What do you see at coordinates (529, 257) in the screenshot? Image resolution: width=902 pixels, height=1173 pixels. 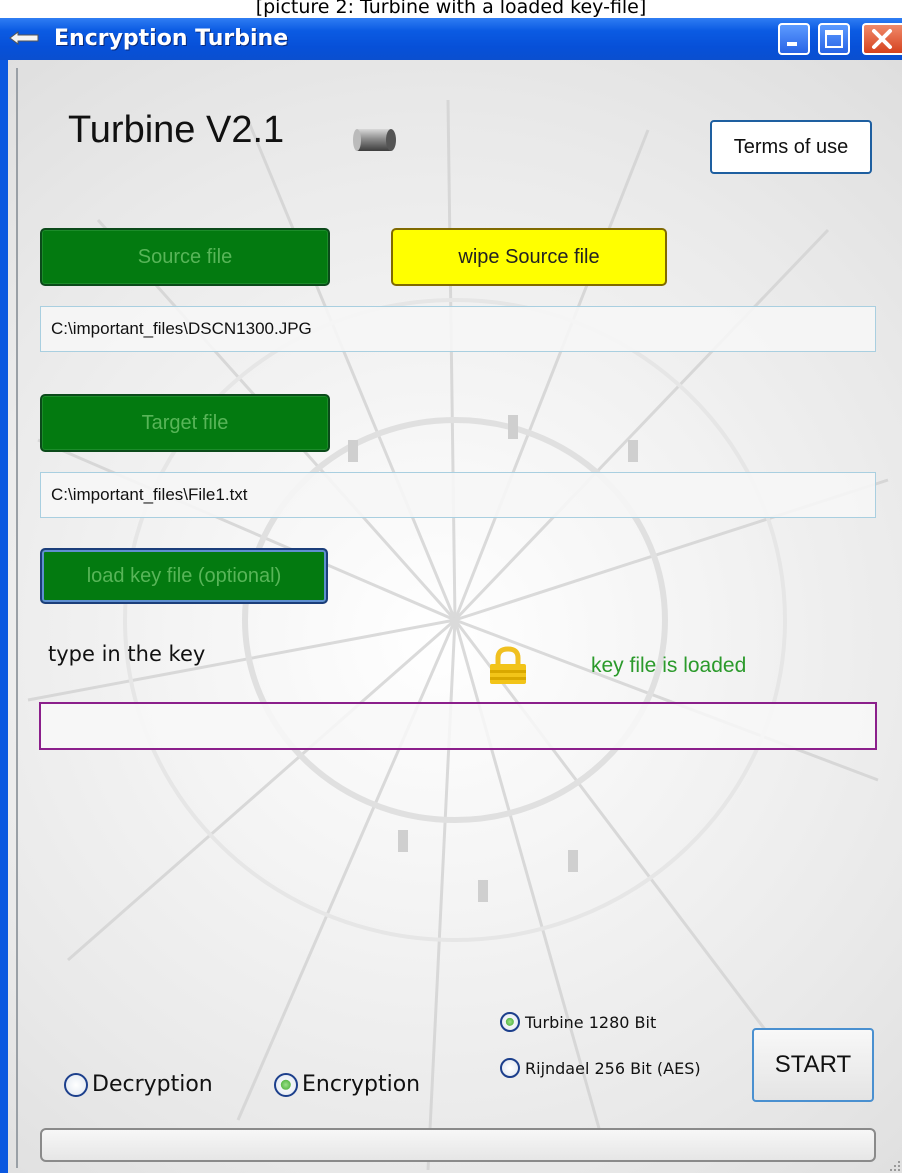 I see `wipe-source-file-button: wipe Source file` at bounding box center [529, 257].